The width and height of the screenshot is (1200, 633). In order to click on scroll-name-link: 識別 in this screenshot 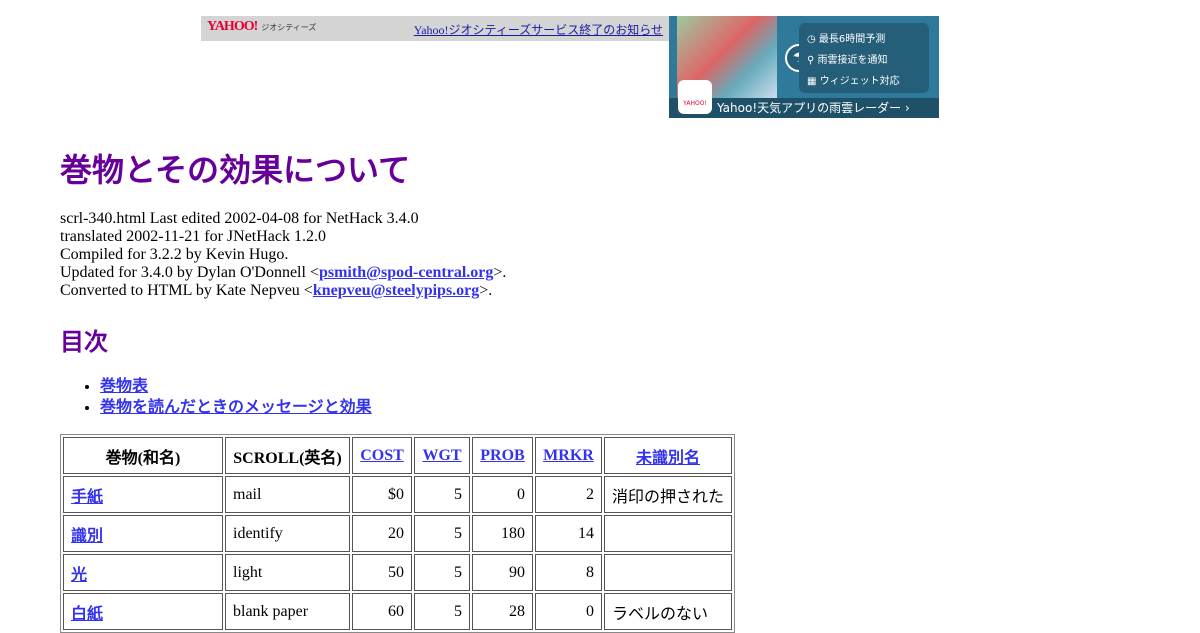, I will do `click(87, 536)`.